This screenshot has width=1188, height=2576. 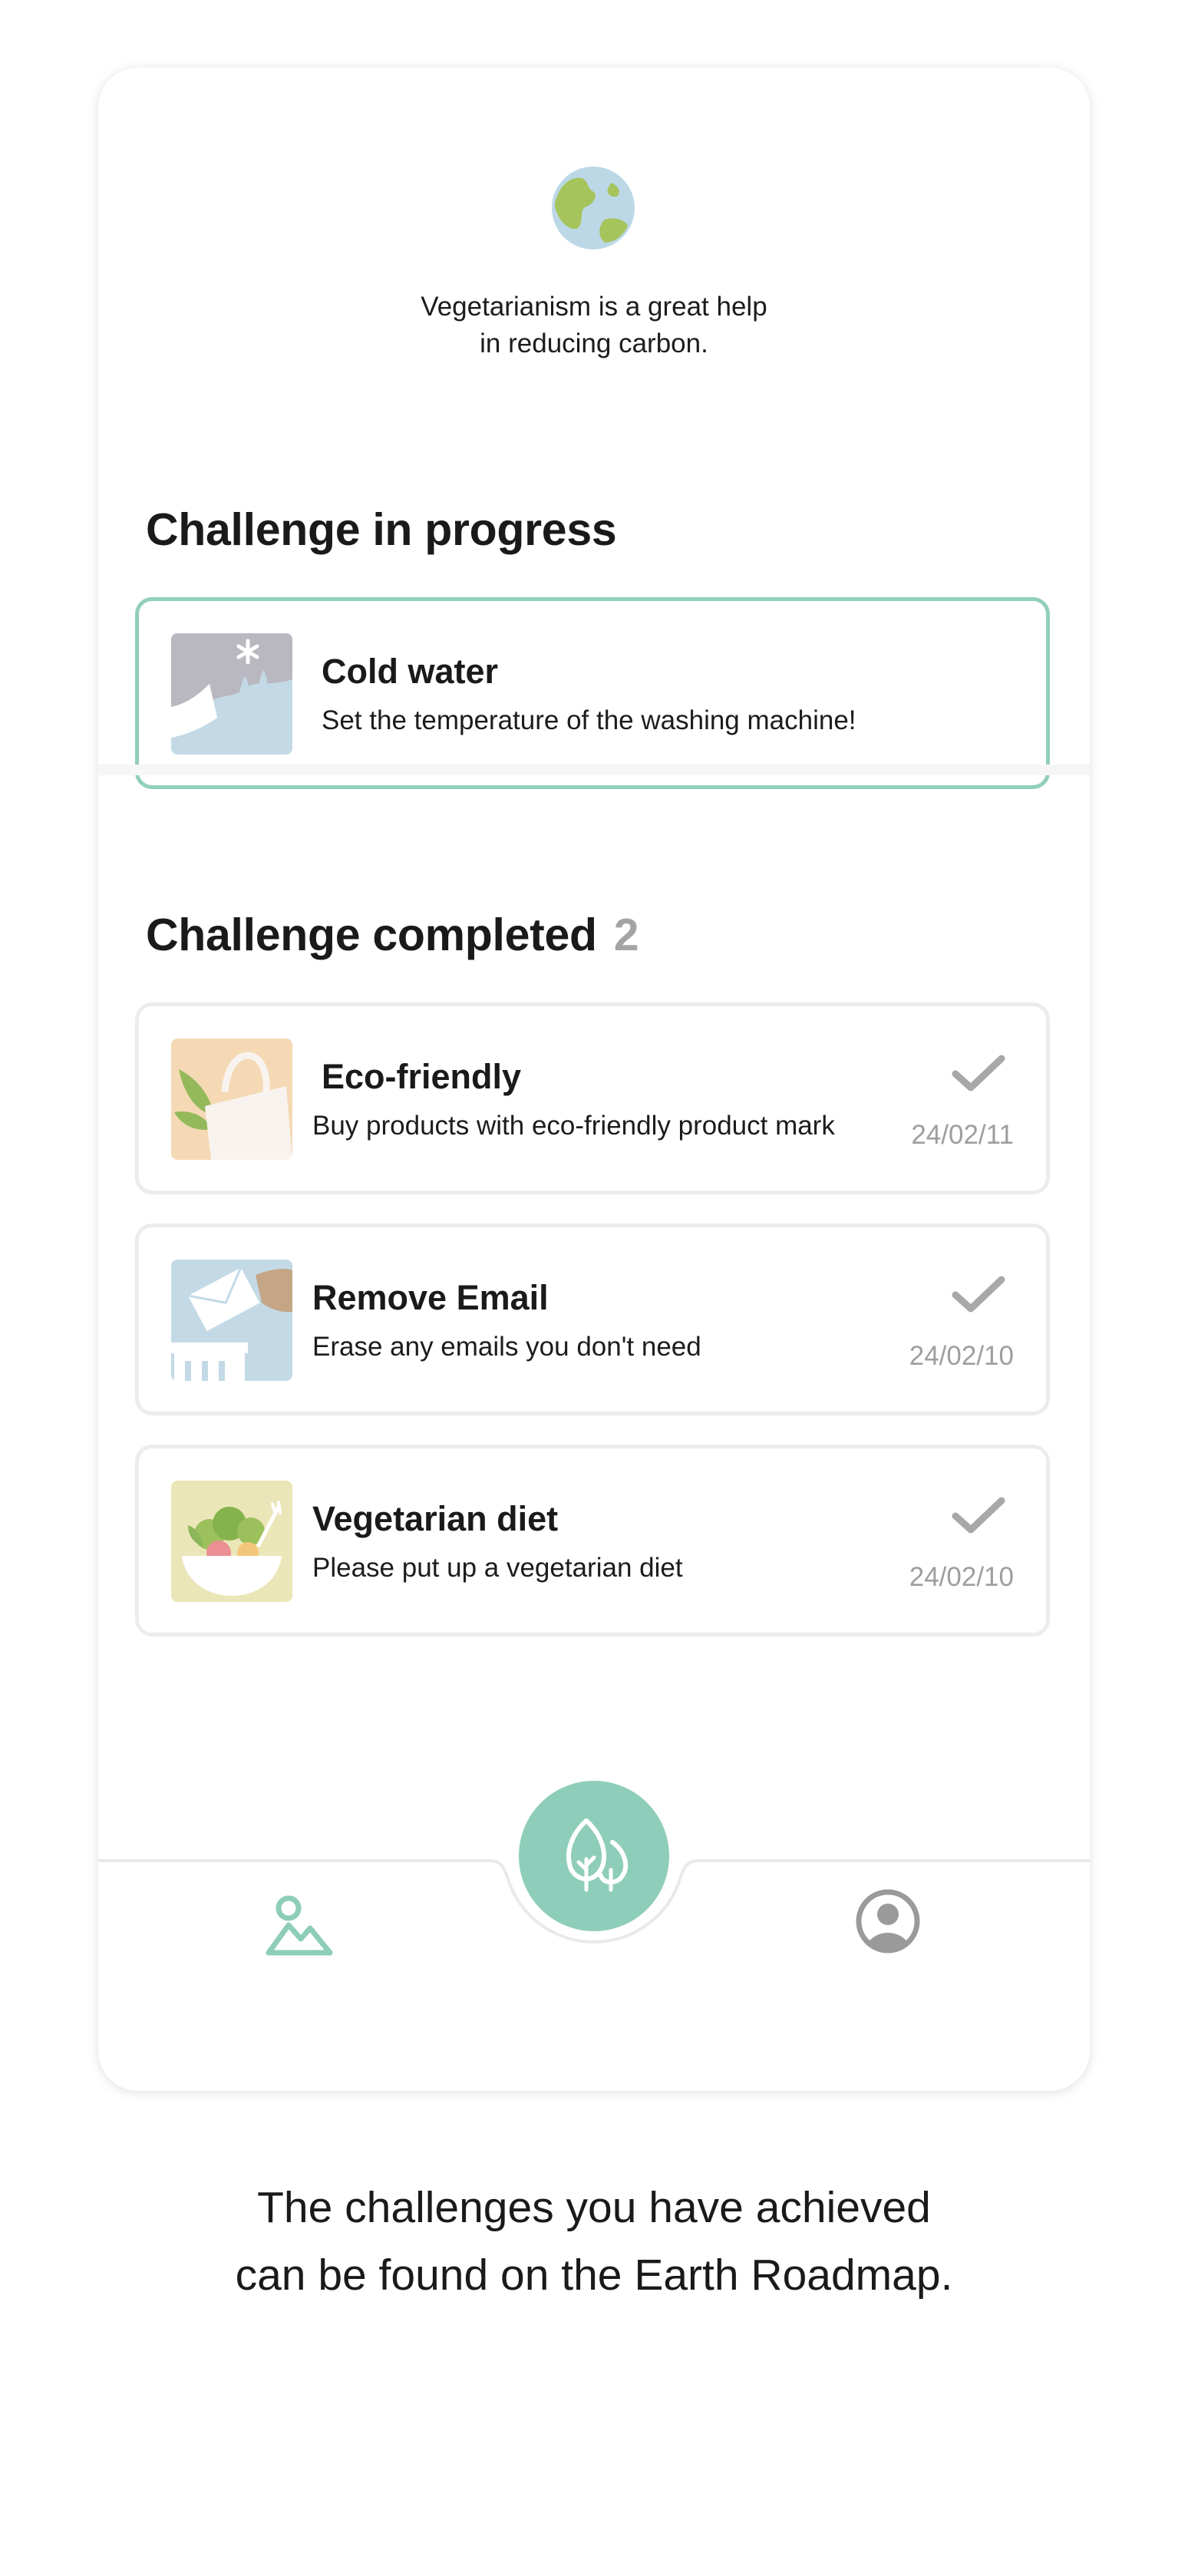 What do you see at coordinates (594, 770) in the screenshot?
I see `section-divider` at bounding box center [594, 770].